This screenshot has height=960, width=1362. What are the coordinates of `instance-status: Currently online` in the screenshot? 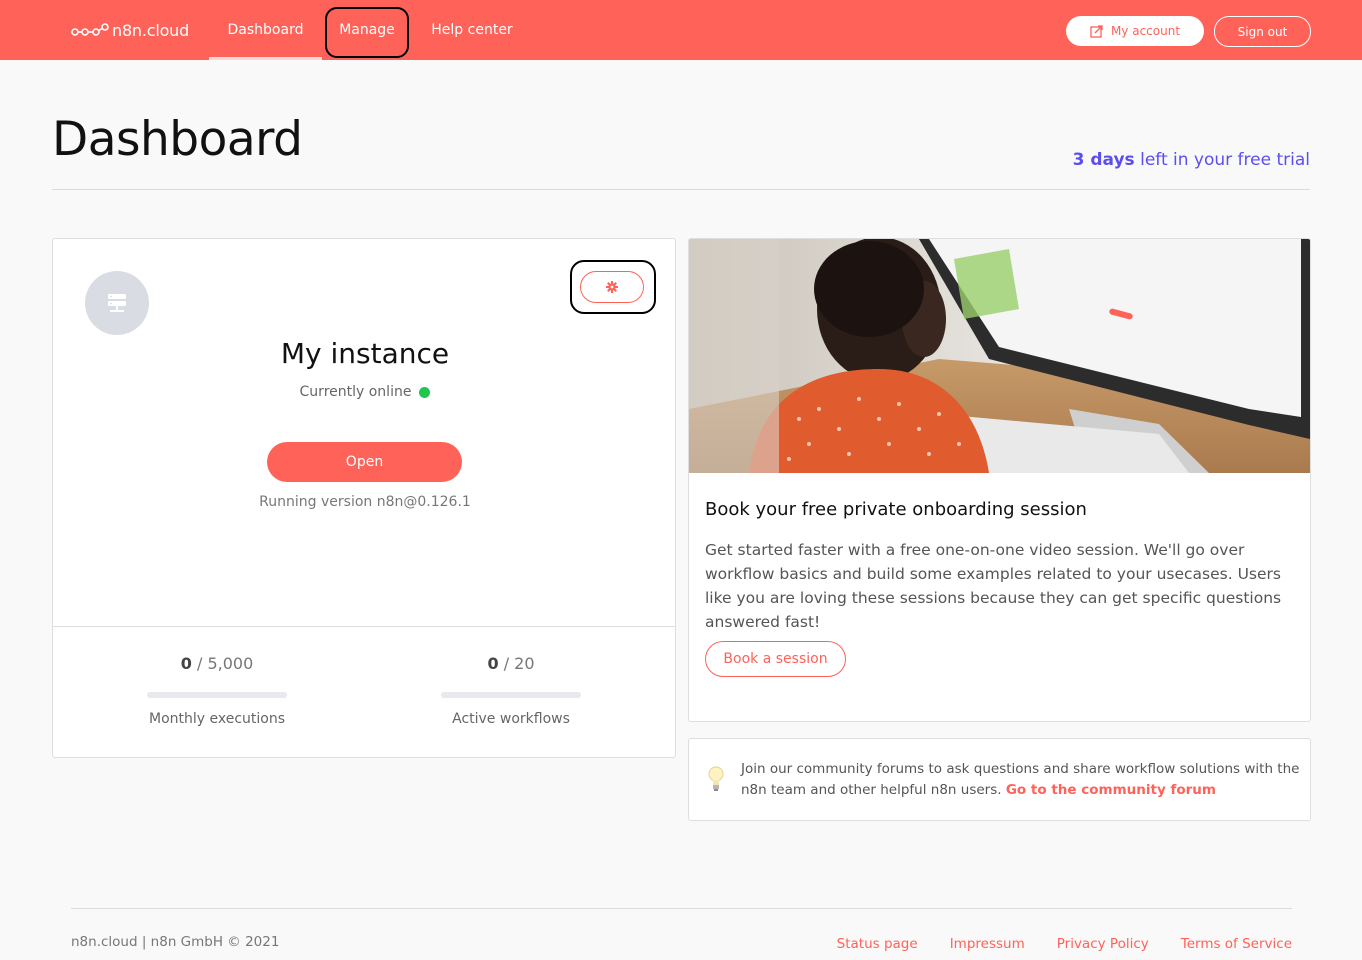 It's located at (365, 392).